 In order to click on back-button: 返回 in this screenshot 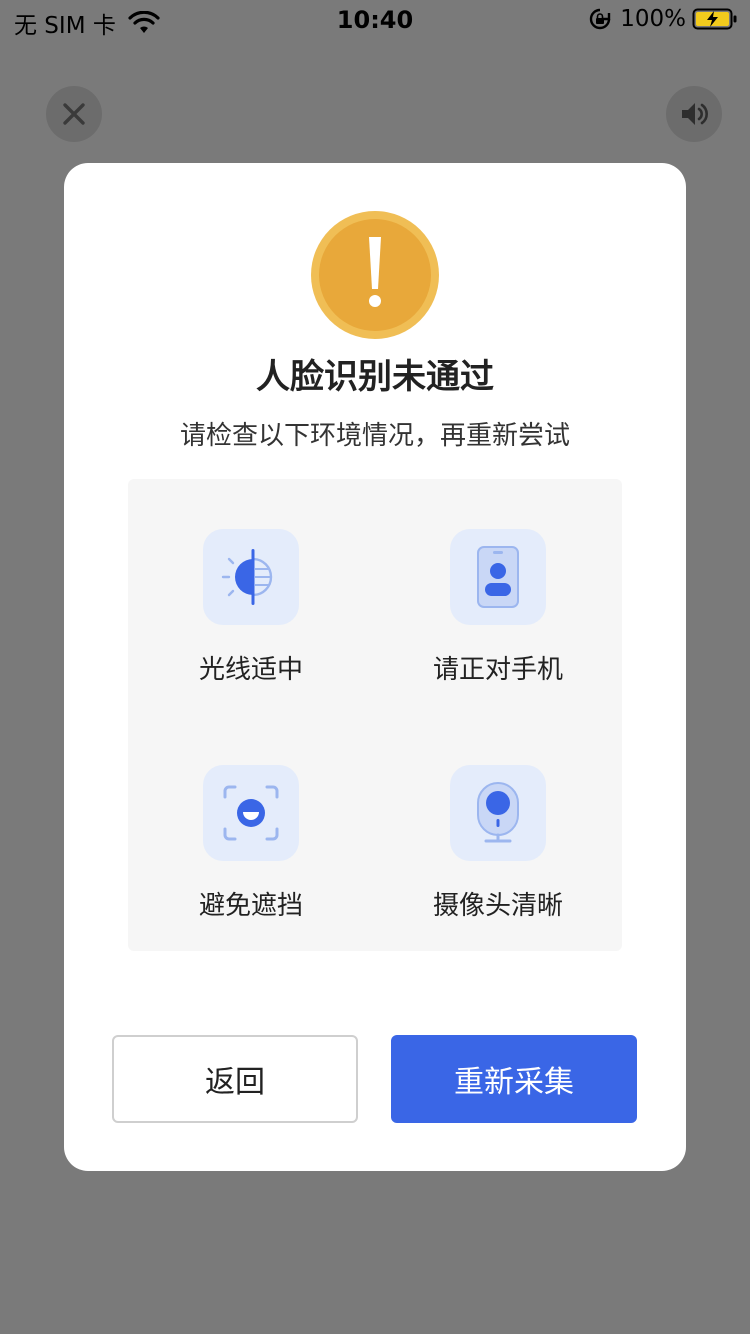, I will do `click(235, 1079)`.